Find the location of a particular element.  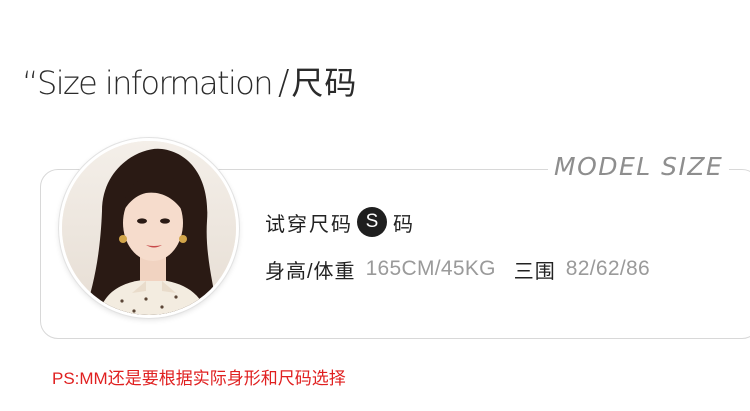

fit-size-suffix: 码 is located at coordinates (404, 224).